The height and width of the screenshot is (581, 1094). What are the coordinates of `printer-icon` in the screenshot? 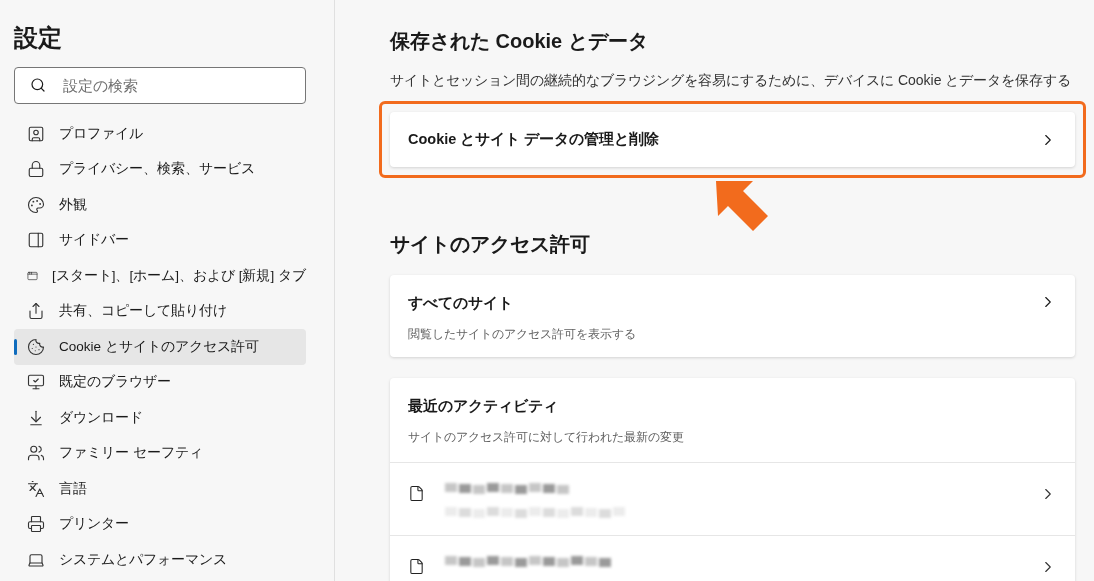 It's located at (36, 524).